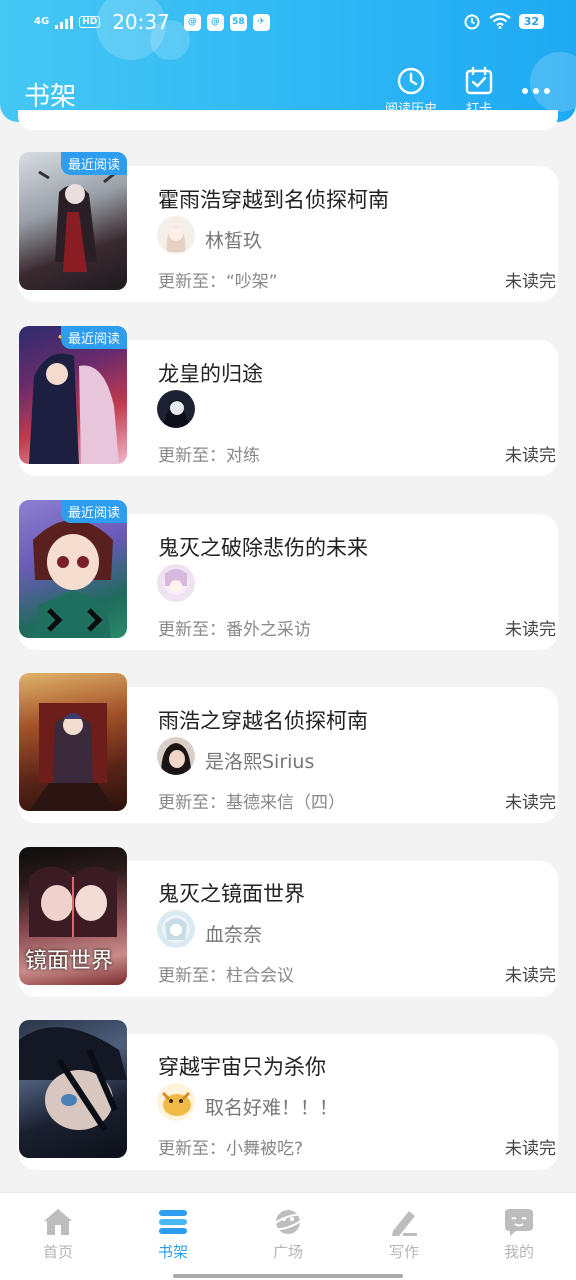 This screenshot has height=1280, width=576. Describe the element at coordinates (259, 760) in the screenshot. I see `author-name: 是洛熙Sirius` at that location.